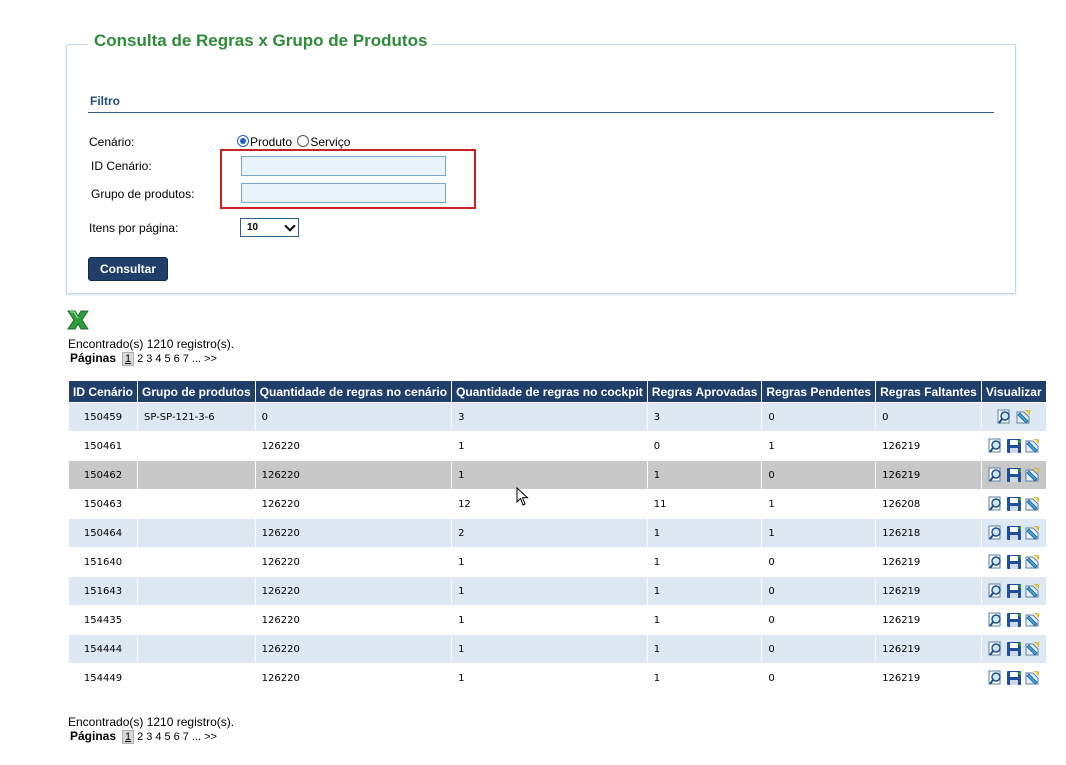 The image size is (1066, 765). What do you see at coordinates (196, 620) in the screenshot?
I see `cell-grupo-produtos` at bounding box center [196, 620].